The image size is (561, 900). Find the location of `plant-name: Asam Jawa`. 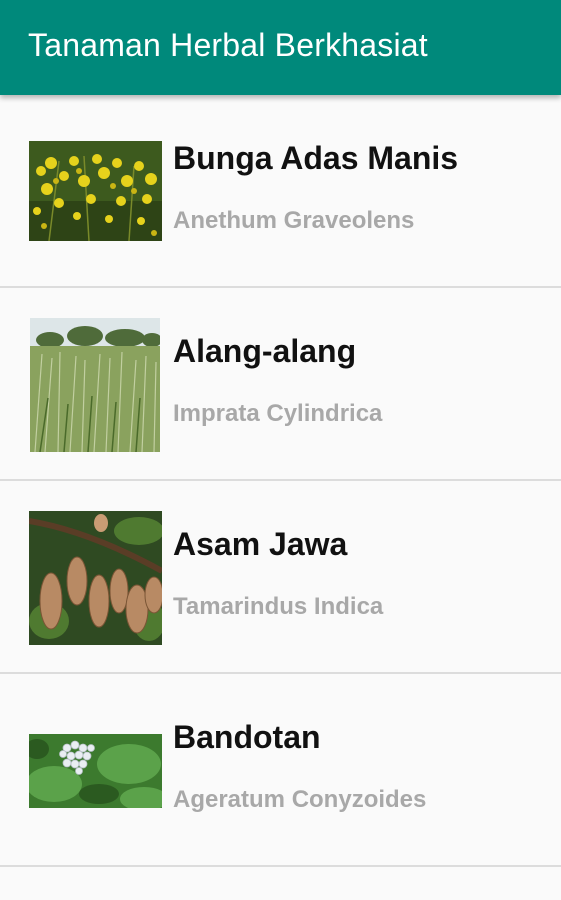

plant-name: Asam Jawa is located at coordinates (260, 544).